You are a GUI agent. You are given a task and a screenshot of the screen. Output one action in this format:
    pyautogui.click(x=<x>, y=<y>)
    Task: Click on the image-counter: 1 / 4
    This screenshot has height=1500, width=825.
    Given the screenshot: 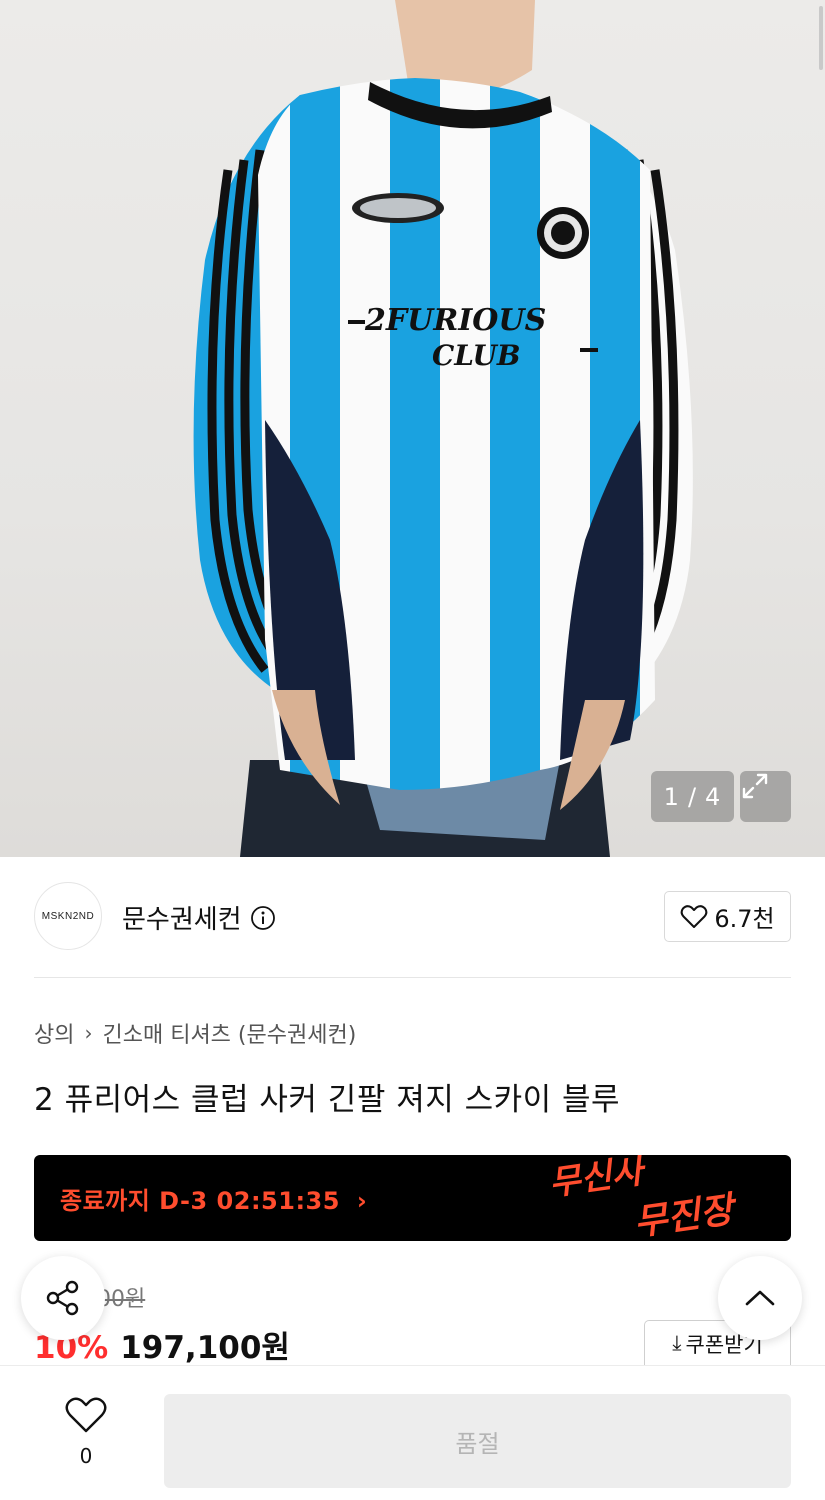 What is the action you would take?
    pyautogui.click(x=692, y=796)
    